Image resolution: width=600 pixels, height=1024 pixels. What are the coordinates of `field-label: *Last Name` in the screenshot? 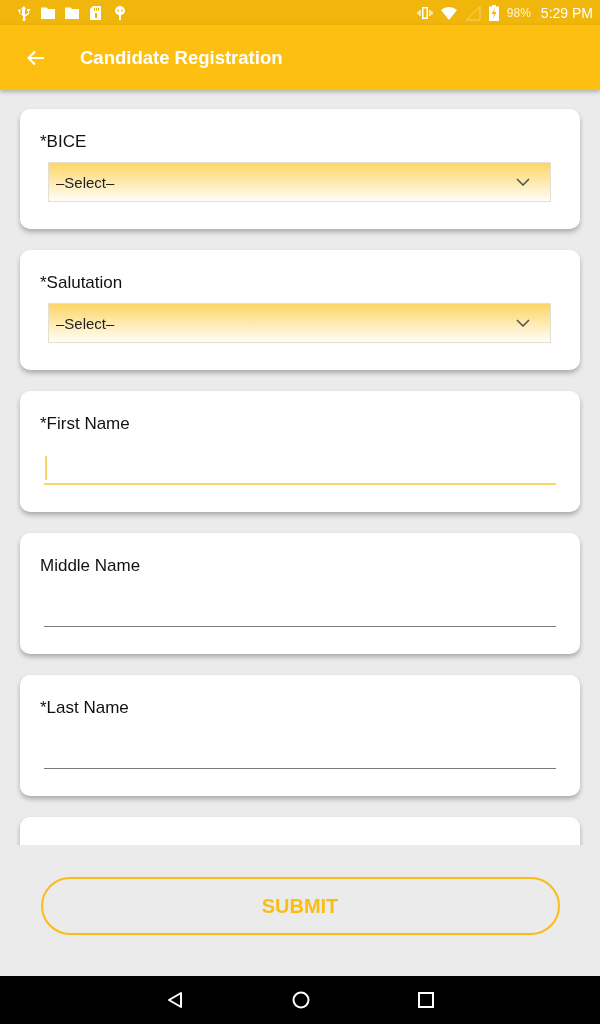 It's located at (84, 708).